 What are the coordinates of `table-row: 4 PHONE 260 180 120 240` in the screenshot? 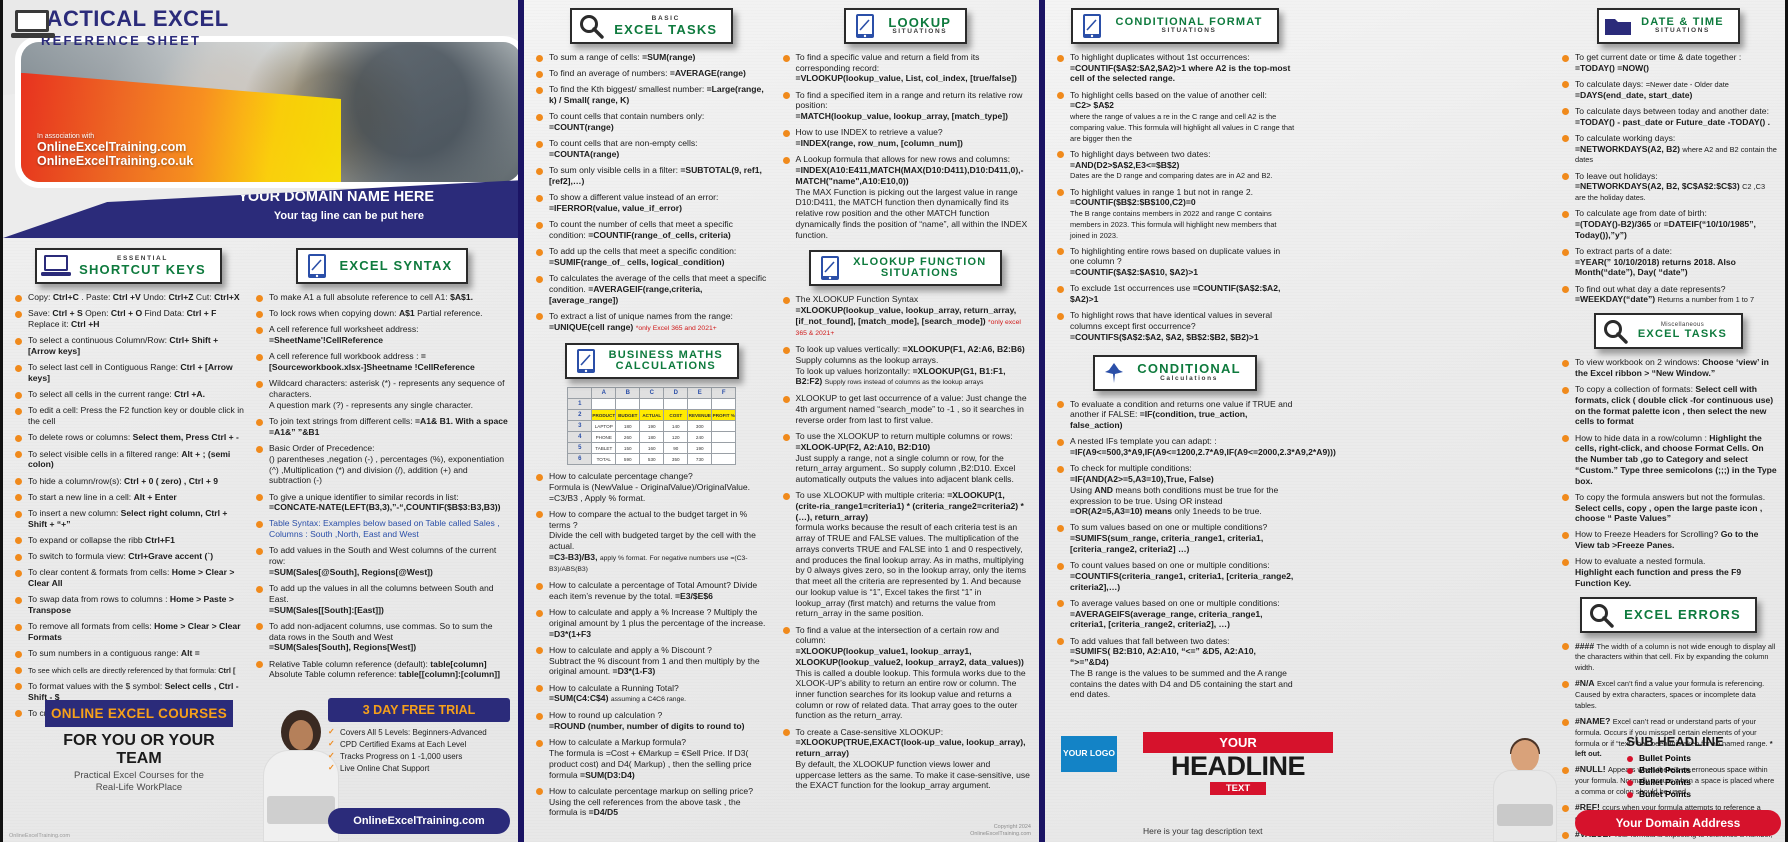 It's located at (652, 437).